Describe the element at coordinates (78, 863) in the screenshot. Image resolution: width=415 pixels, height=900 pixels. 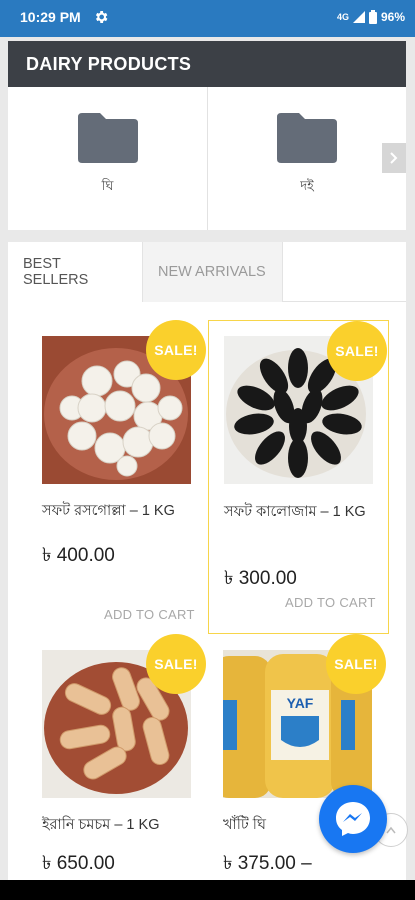
I see `product-price: ৳ 650.00` at that location.